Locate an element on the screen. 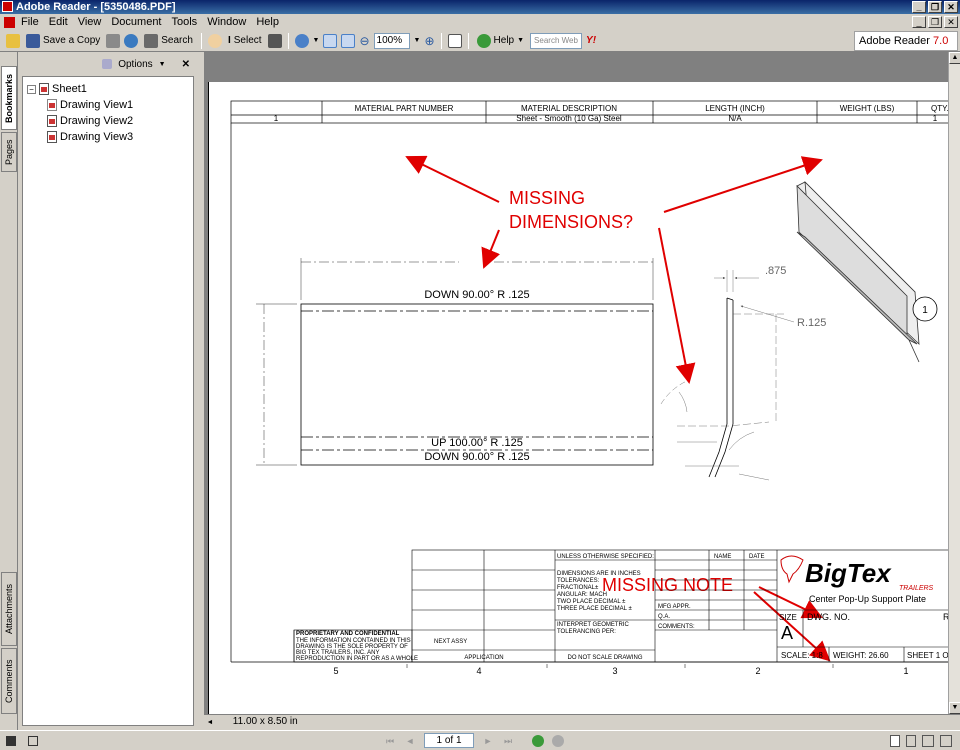  svg-text: 1 is located at coordinates (925, 310).